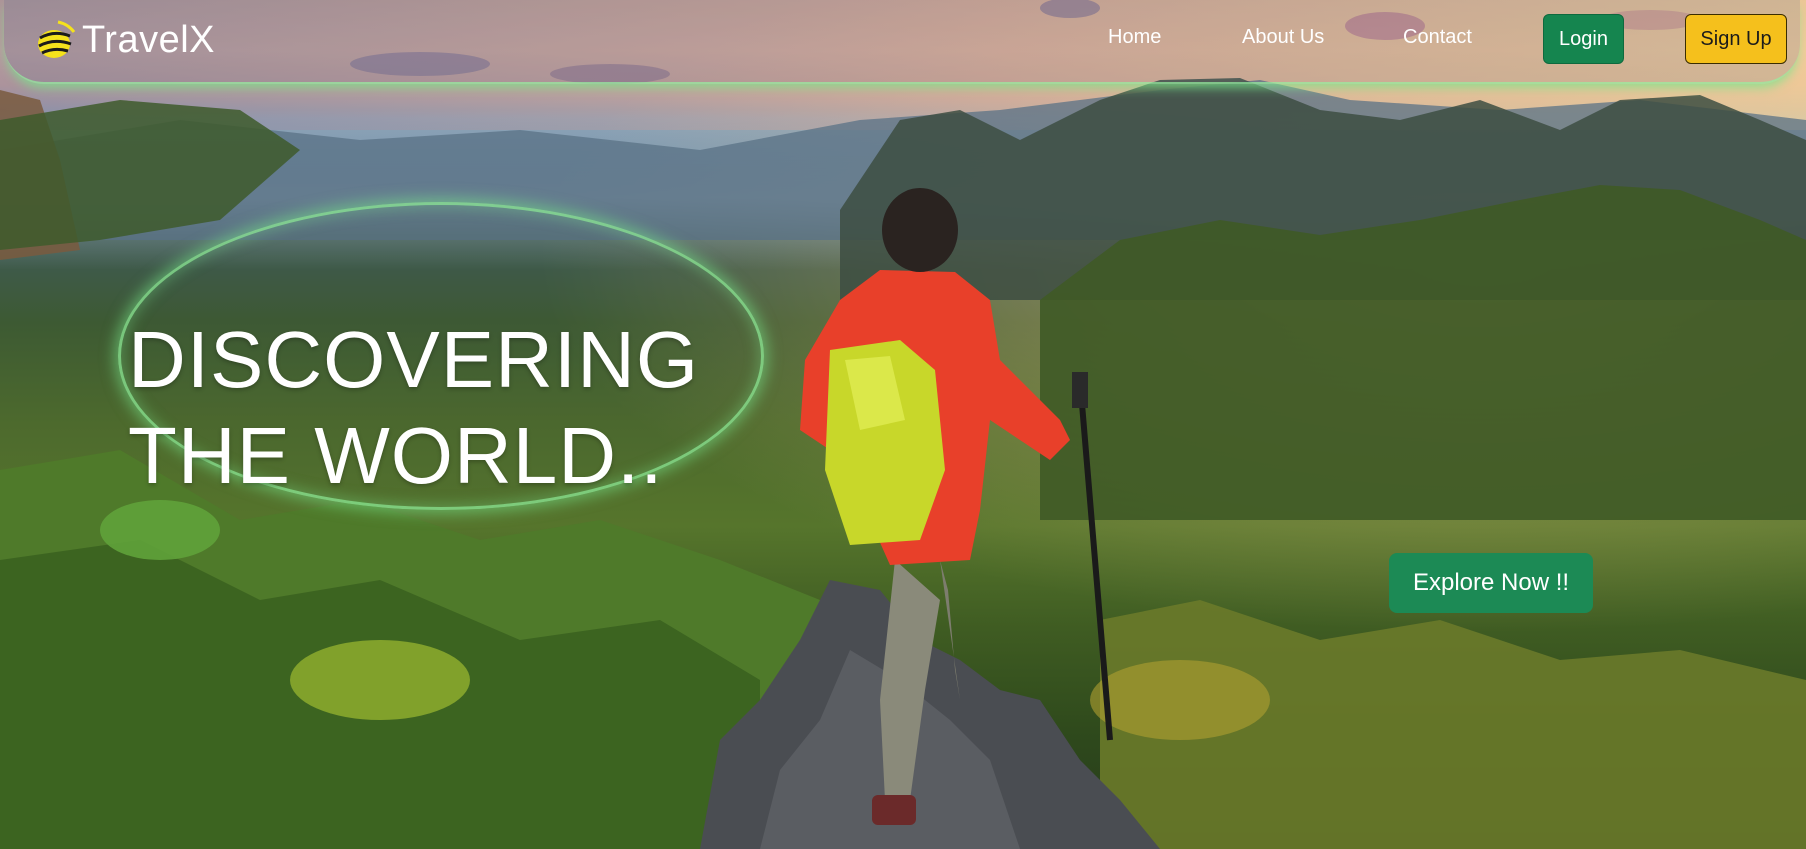  What do you see at coordinates (1437, 37) in the screenshot?
I see `nav-link-contact: Contact` at bounding box center [1437, 37].